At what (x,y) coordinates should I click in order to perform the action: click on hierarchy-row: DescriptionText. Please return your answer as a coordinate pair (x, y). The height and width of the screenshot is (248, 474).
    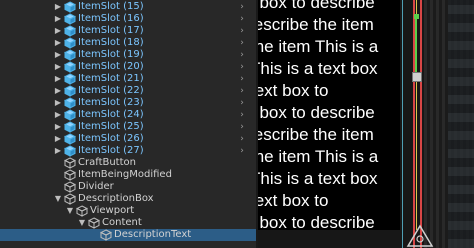
    Looking at the image, I should click on (128, 235).